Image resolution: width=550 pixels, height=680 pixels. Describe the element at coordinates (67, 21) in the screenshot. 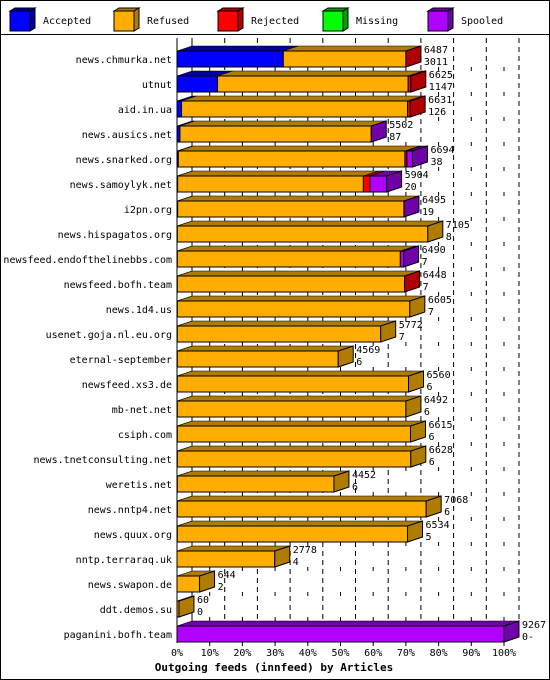

I see `legend-label-accepted: Accepted` at that location.